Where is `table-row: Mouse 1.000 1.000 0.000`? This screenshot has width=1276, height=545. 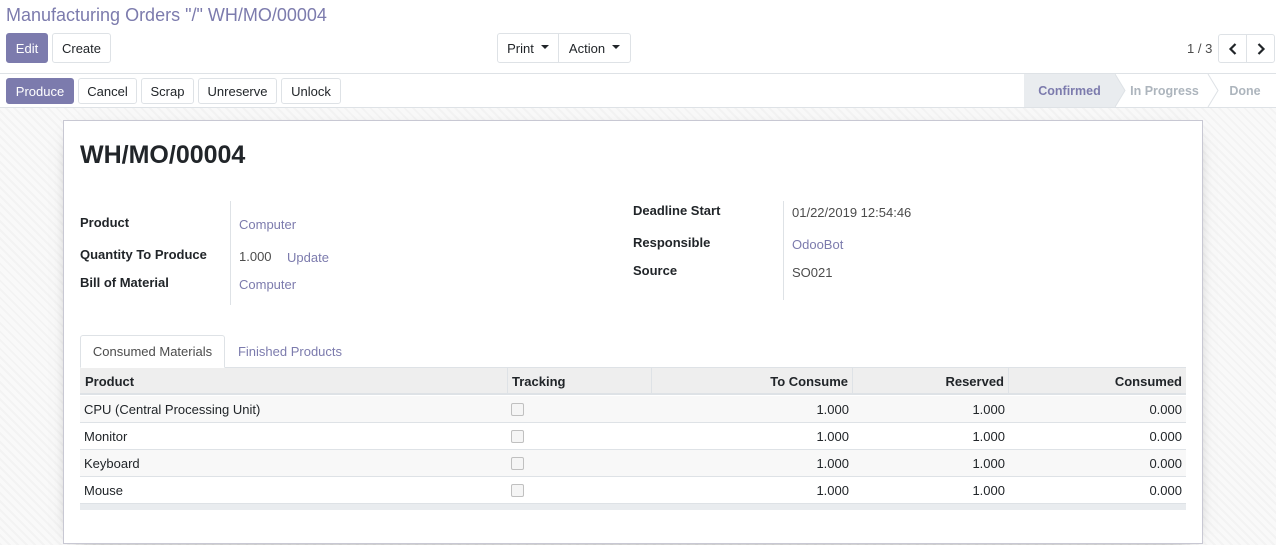 table-row: Mouse 1.000 1.000 0.000 is located at coordinates (633, 490).